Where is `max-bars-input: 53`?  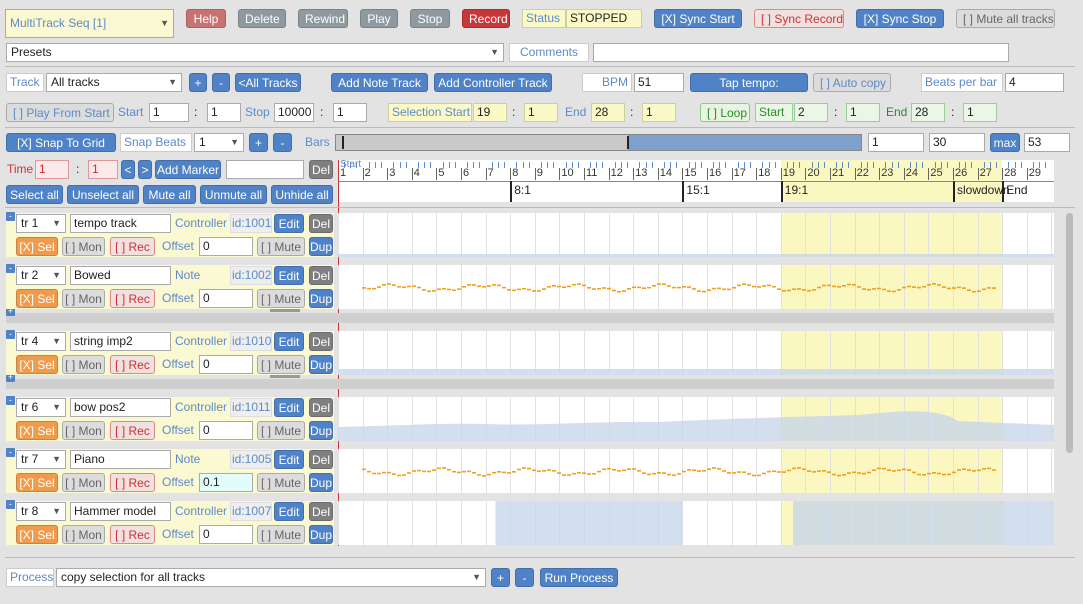
max-bars-input: 53 is located at coordinates (1047, 142).